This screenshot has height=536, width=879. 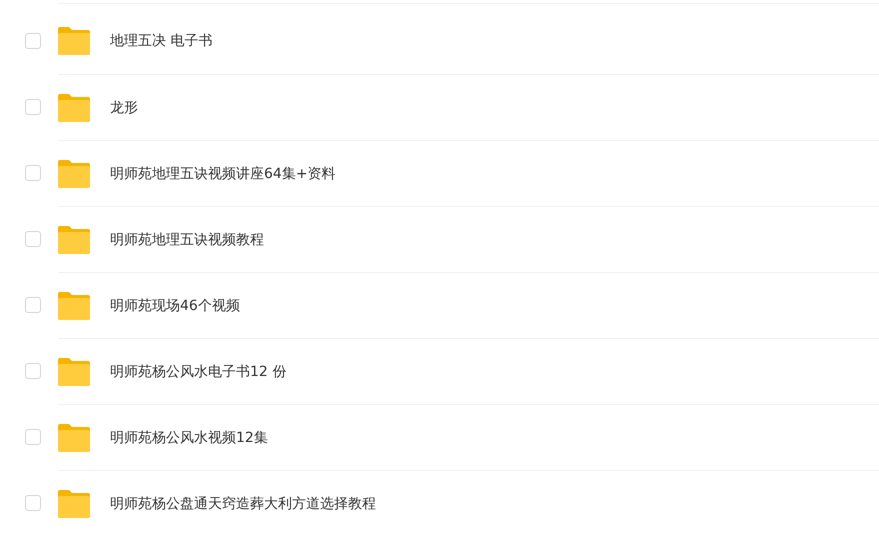 I want to click on folder-name: 明师苑现场46个视频, so click(x=175, y=305).